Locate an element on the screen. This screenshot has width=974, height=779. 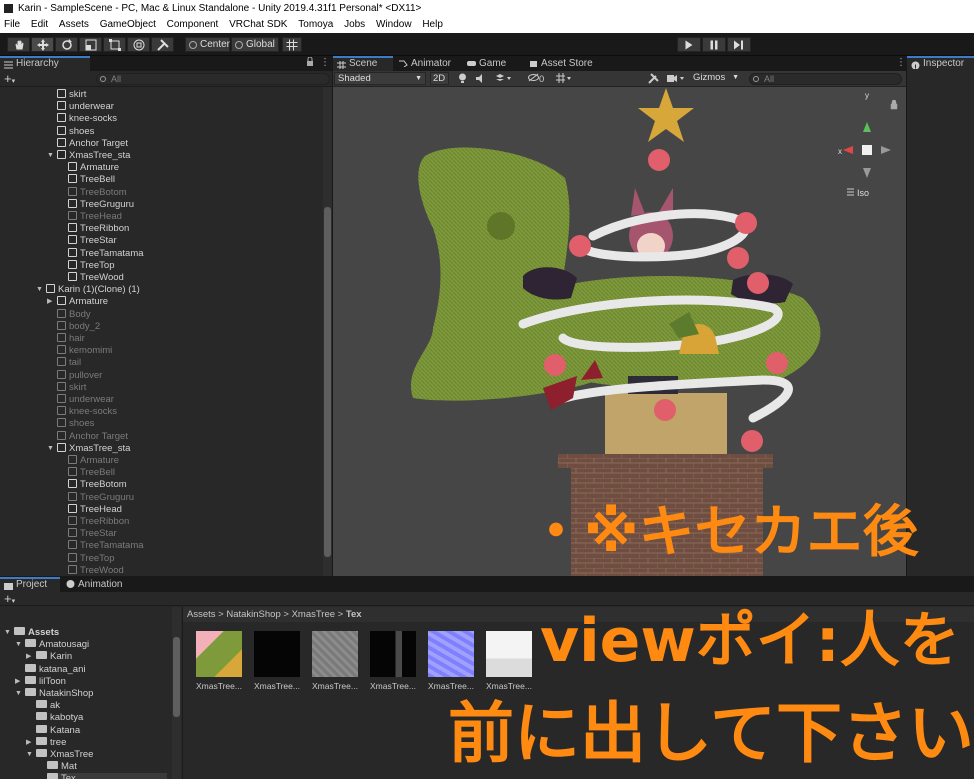
menu-vrchat-sdk: VRChat SDK is located at coordinates (258, 25).